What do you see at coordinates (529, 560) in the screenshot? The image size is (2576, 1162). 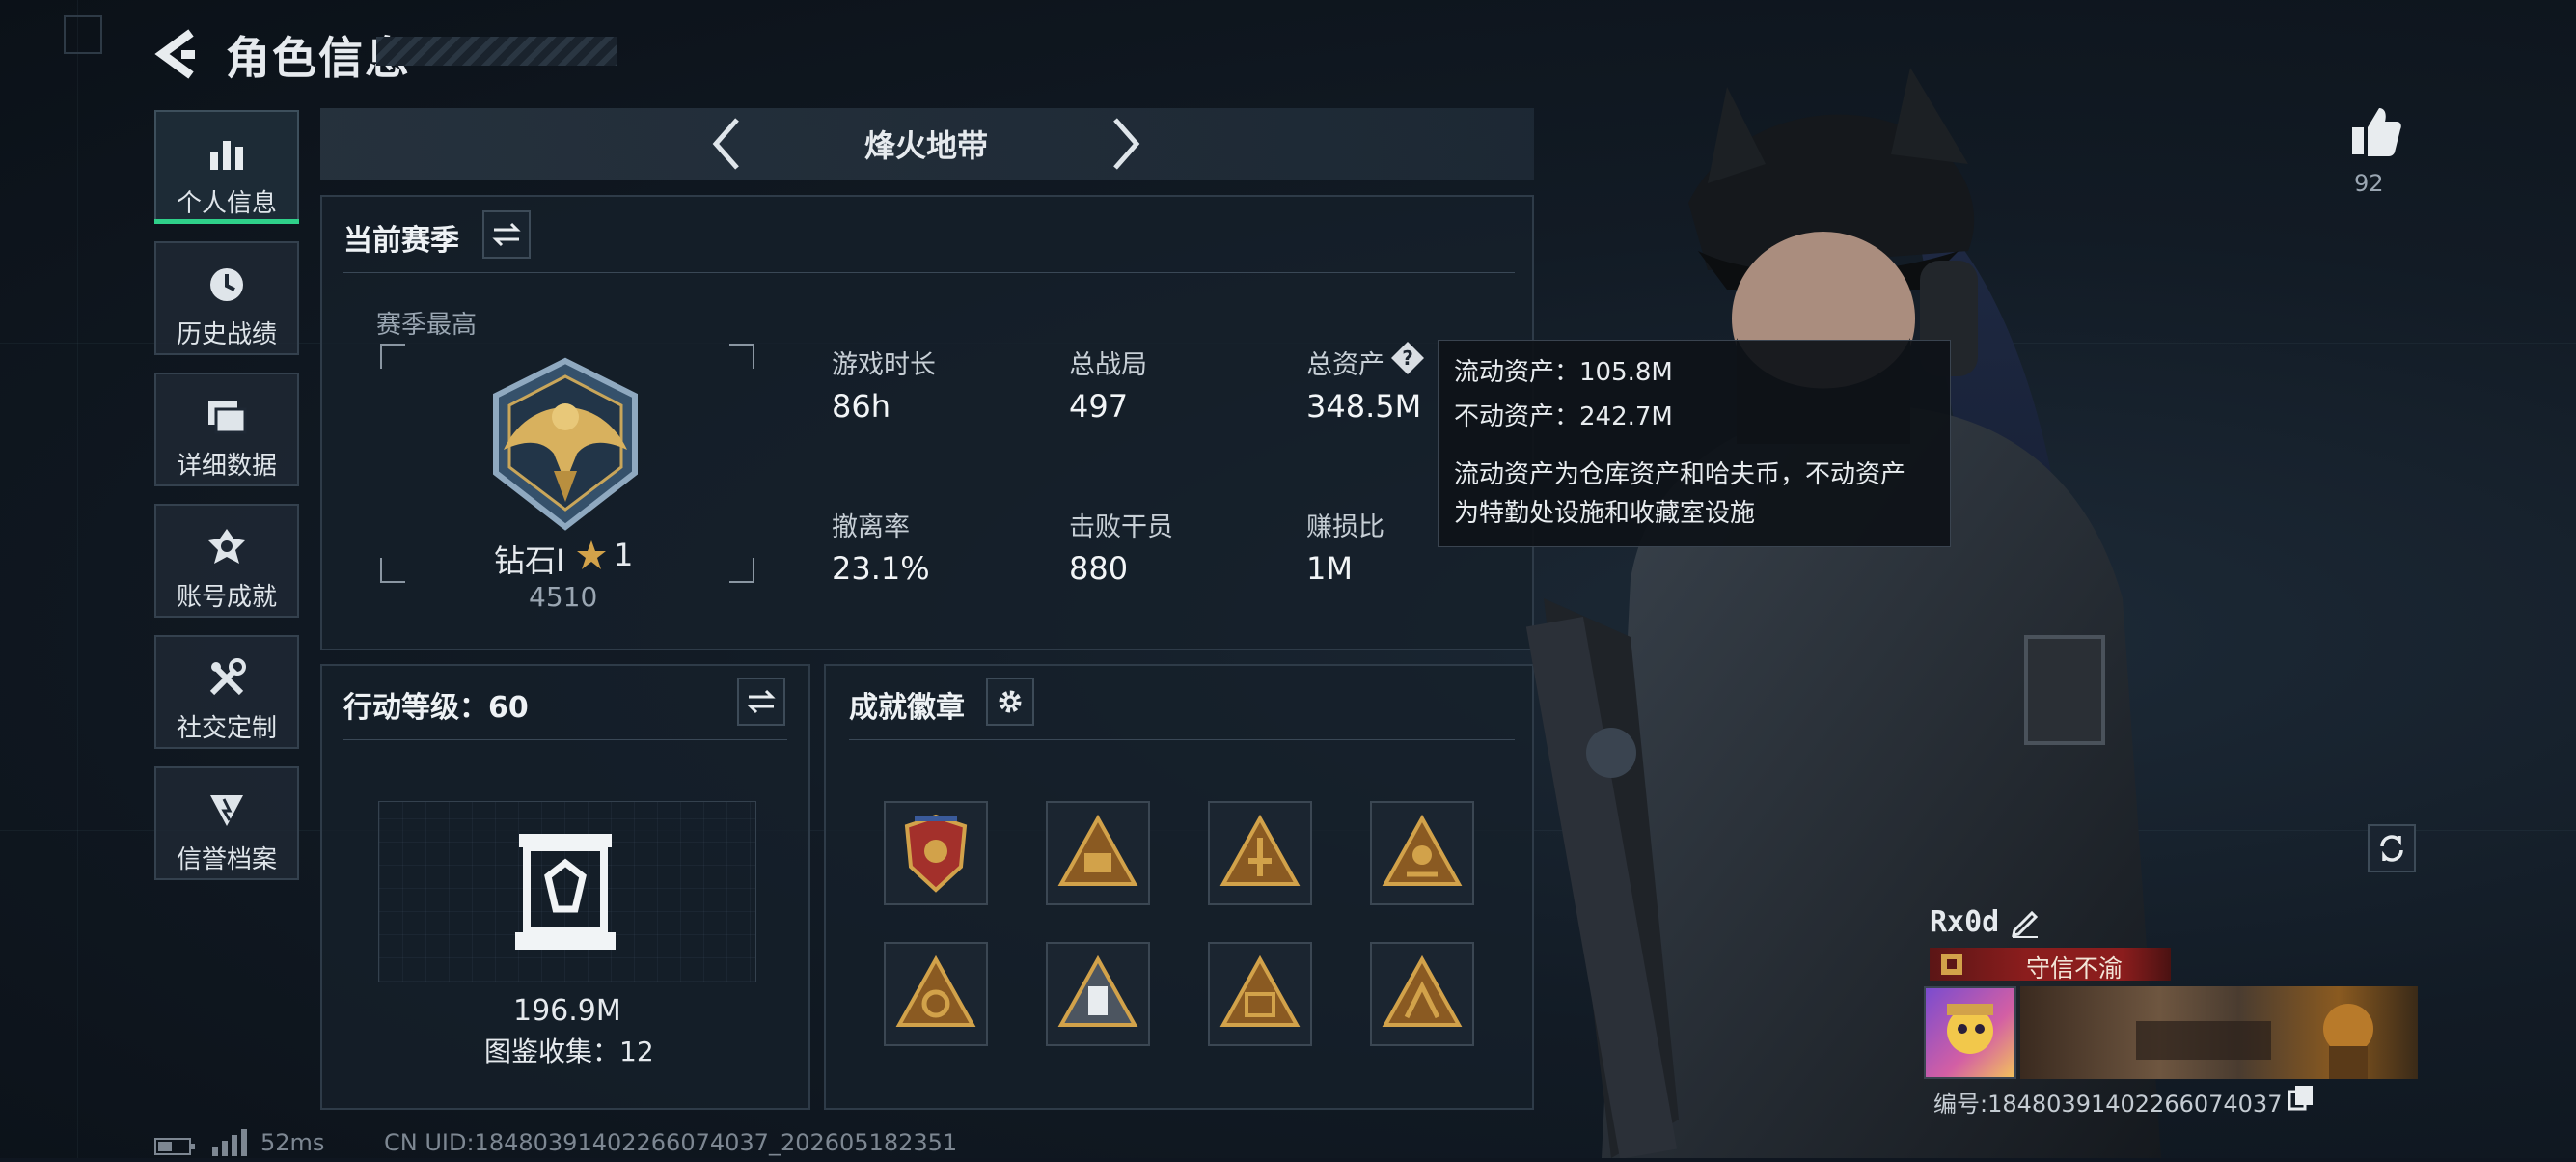 I see `rank-name: 钻石Ⅰ` at bounding box center [529, 560].